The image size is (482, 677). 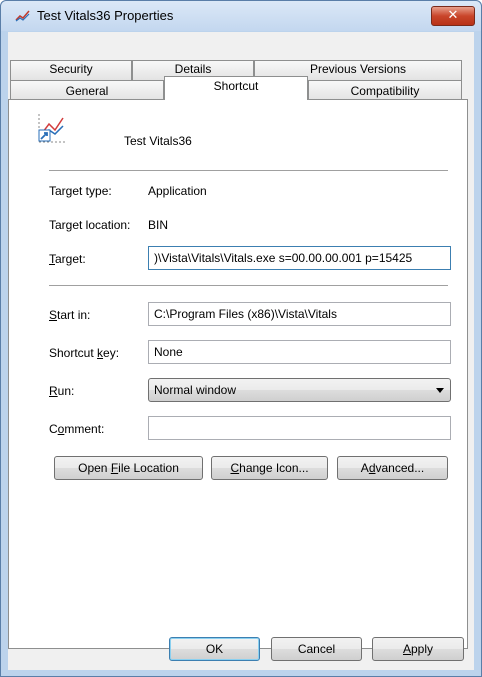 I want to click on target-type-label: Target type:, so click(x=80, y=191).